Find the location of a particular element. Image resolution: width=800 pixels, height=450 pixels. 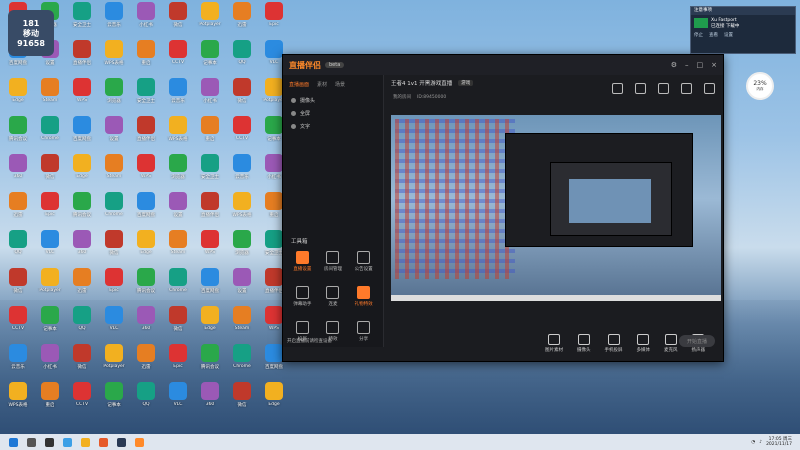

minimize-icon: – is located at coordinates (687, 65).